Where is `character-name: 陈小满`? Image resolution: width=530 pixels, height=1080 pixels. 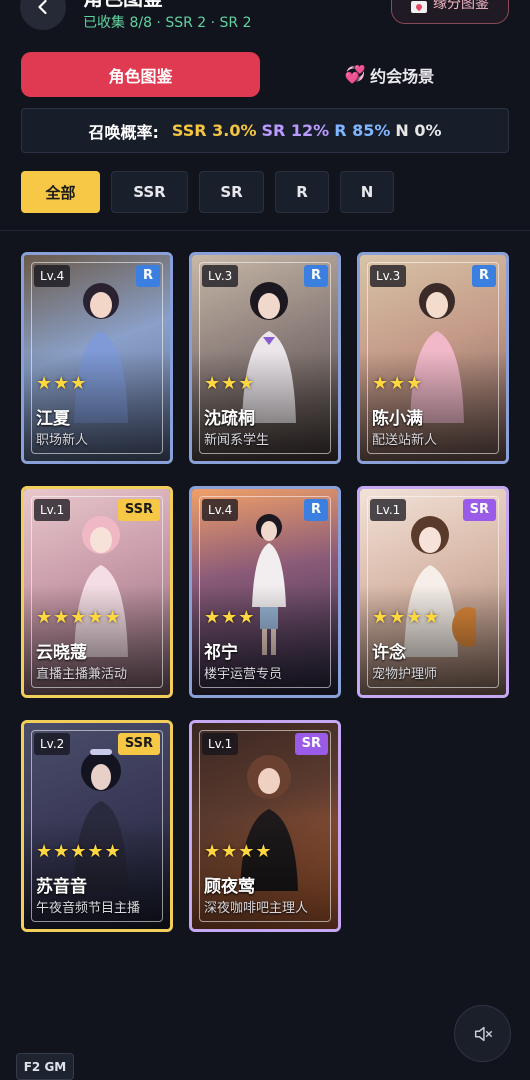 character-name: 陈小满 is located at coordinates (397, 419).